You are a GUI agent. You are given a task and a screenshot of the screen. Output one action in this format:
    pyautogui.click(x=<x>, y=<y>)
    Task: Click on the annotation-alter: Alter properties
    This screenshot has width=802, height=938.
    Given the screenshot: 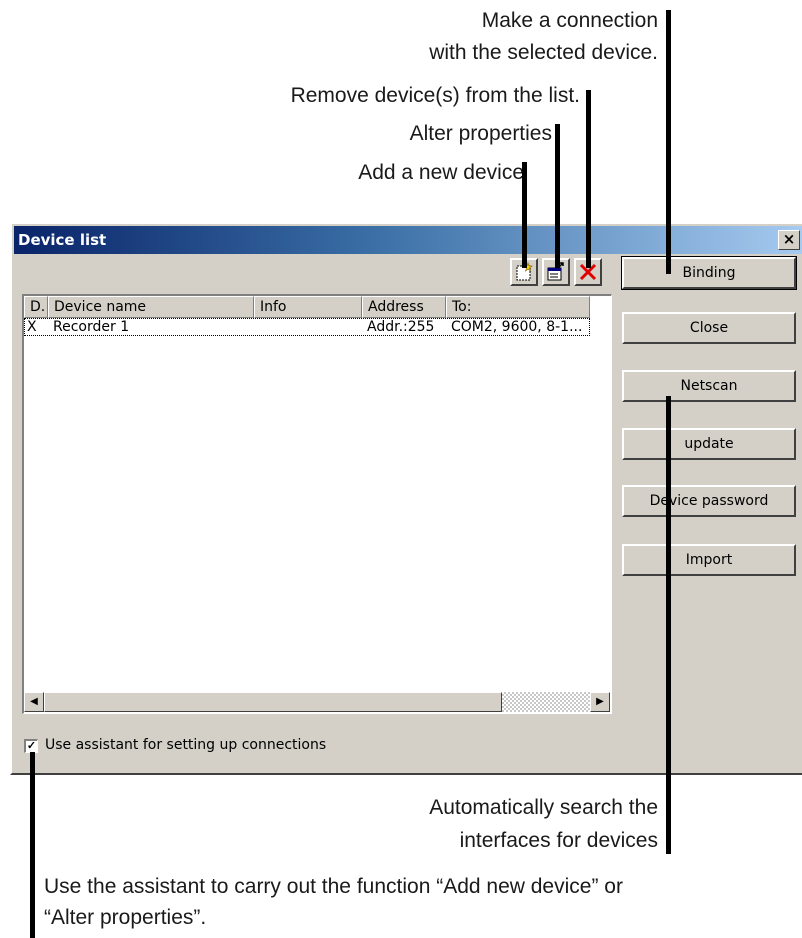 What is the action you would take?
    pyautogui.click(x=480, y=133)
    